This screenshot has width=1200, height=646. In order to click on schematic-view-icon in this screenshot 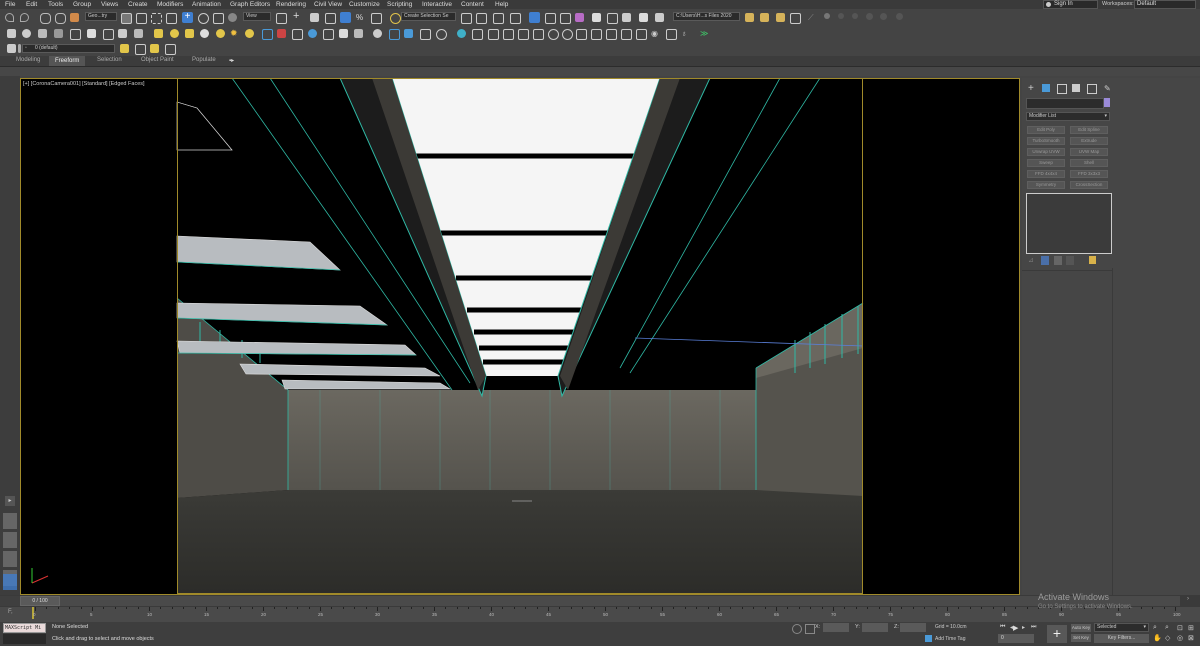, I will do `click(565, 18)`.